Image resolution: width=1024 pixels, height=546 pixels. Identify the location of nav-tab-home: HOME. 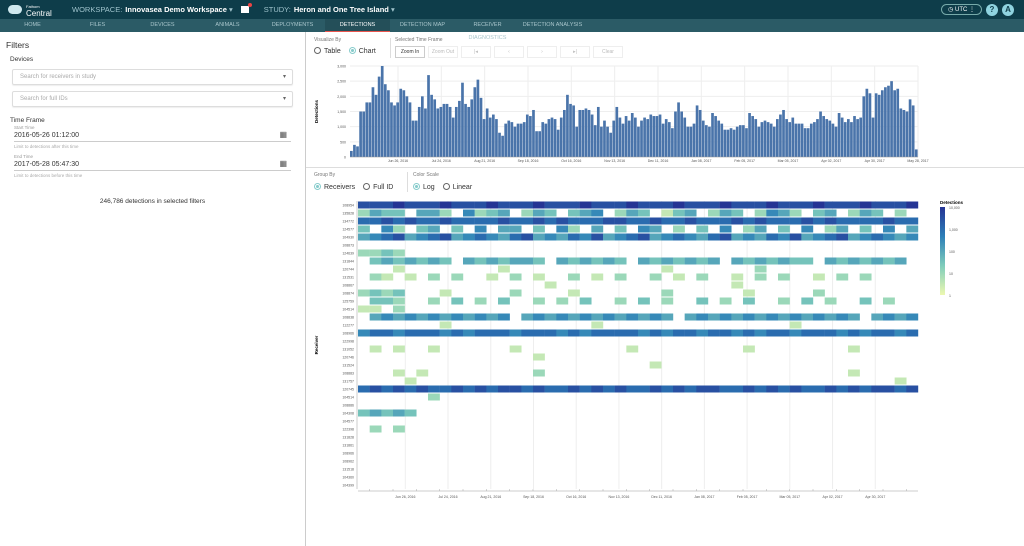
(32, 25).